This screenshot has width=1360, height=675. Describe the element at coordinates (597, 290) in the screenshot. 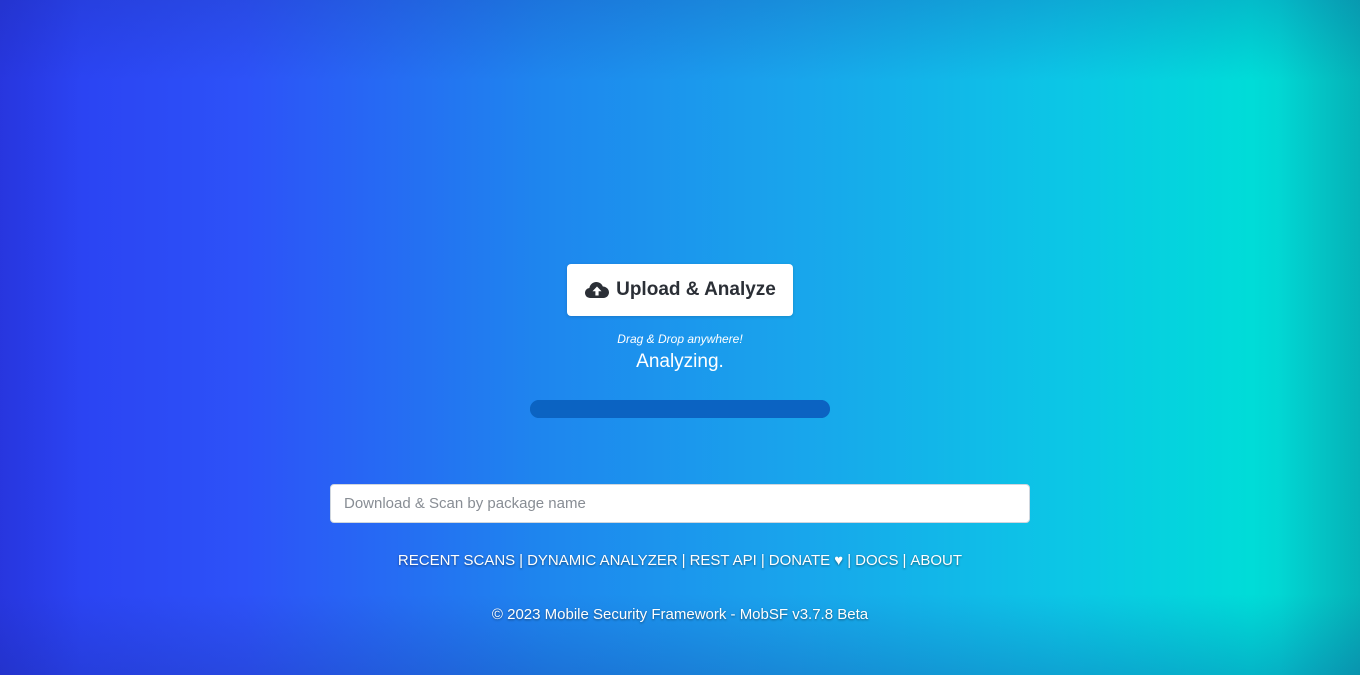

I see `cloud-upload-icon` at that location.